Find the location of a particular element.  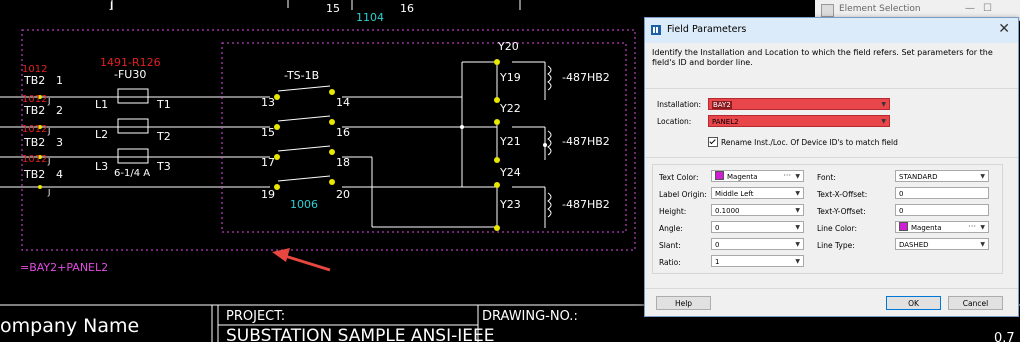

ok-button: OK is located at coordinates (913, 303).